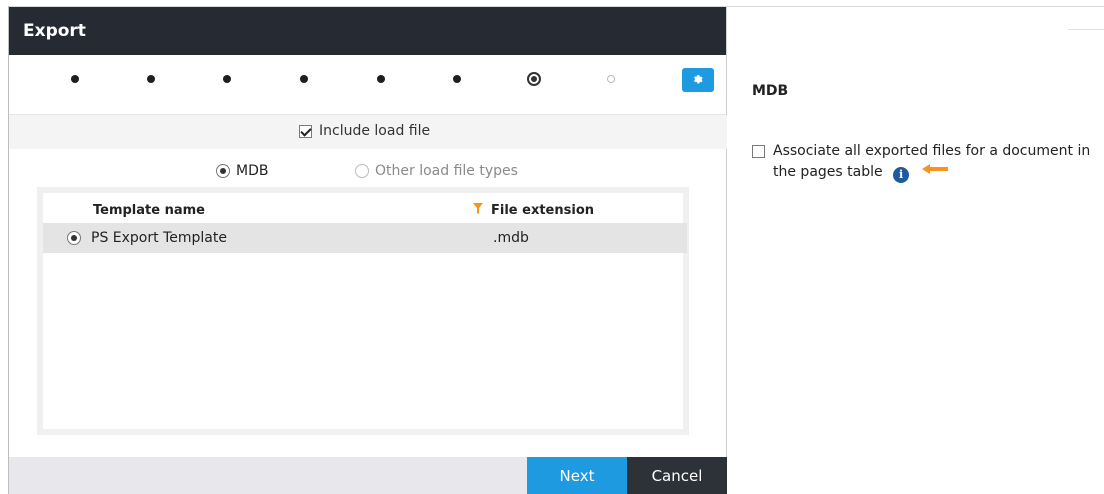 This screenshot has width=1104, height=494. I want to click on wizard-step-future, so click(611, 79).